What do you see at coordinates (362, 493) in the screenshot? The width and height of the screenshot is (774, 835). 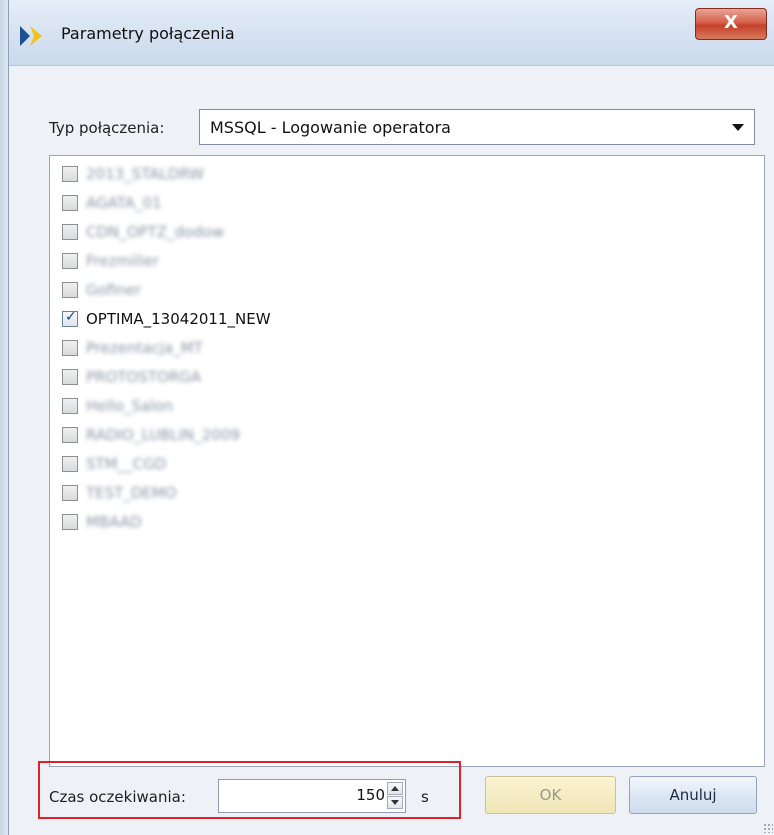 I see `list-item: TEST_DEMO` at bounding box center [362, 493].